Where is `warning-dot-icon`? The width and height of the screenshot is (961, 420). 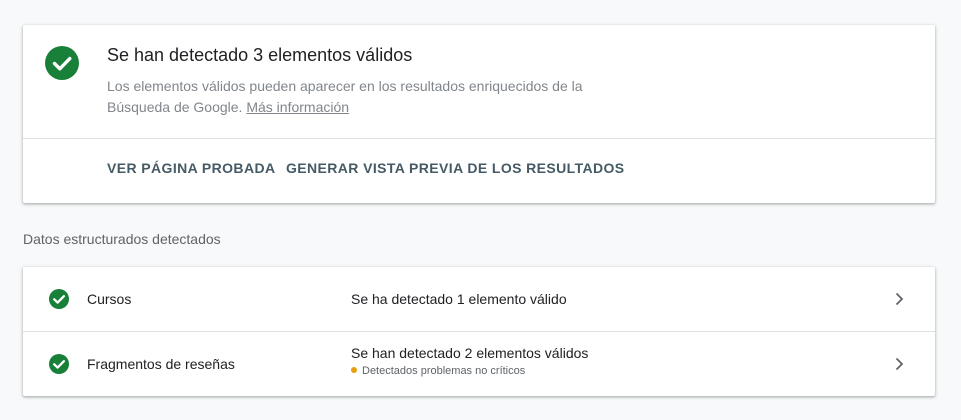 warning-dot-icon is located at coordinates (354, 370).